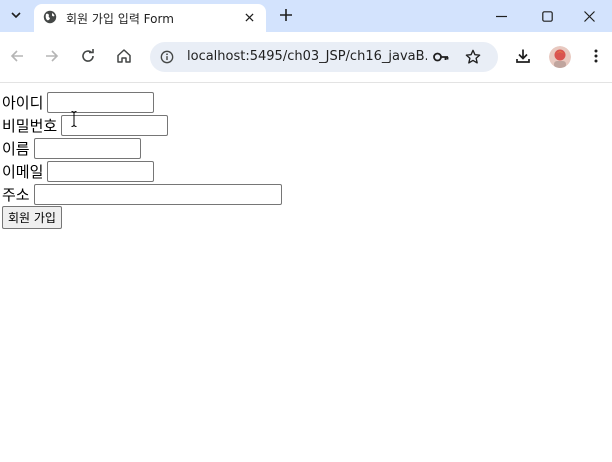 The height and width of the screenshot is (462, 612). What do you see at coordinates (157, 194) in the screenshot?
I see `address-input` at bounding box center [157, 194].